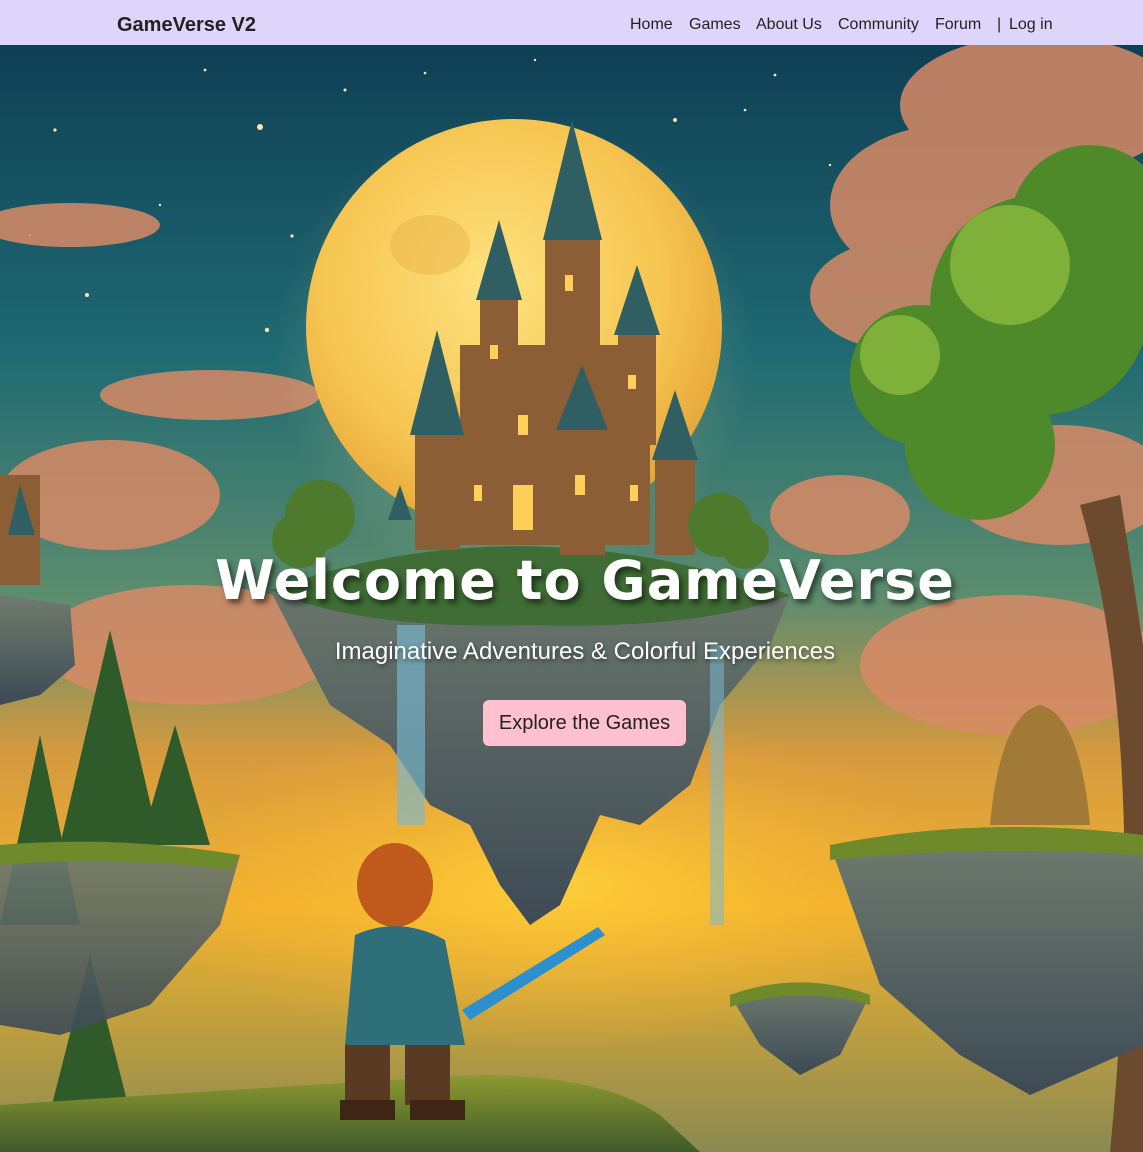 Image resolution: width=1143 pixels, height=1152 pixels. Describe the element at coordinates (585, 580) in the screenshot. I see `hero-title: Welcome to GameVerse` at that location.